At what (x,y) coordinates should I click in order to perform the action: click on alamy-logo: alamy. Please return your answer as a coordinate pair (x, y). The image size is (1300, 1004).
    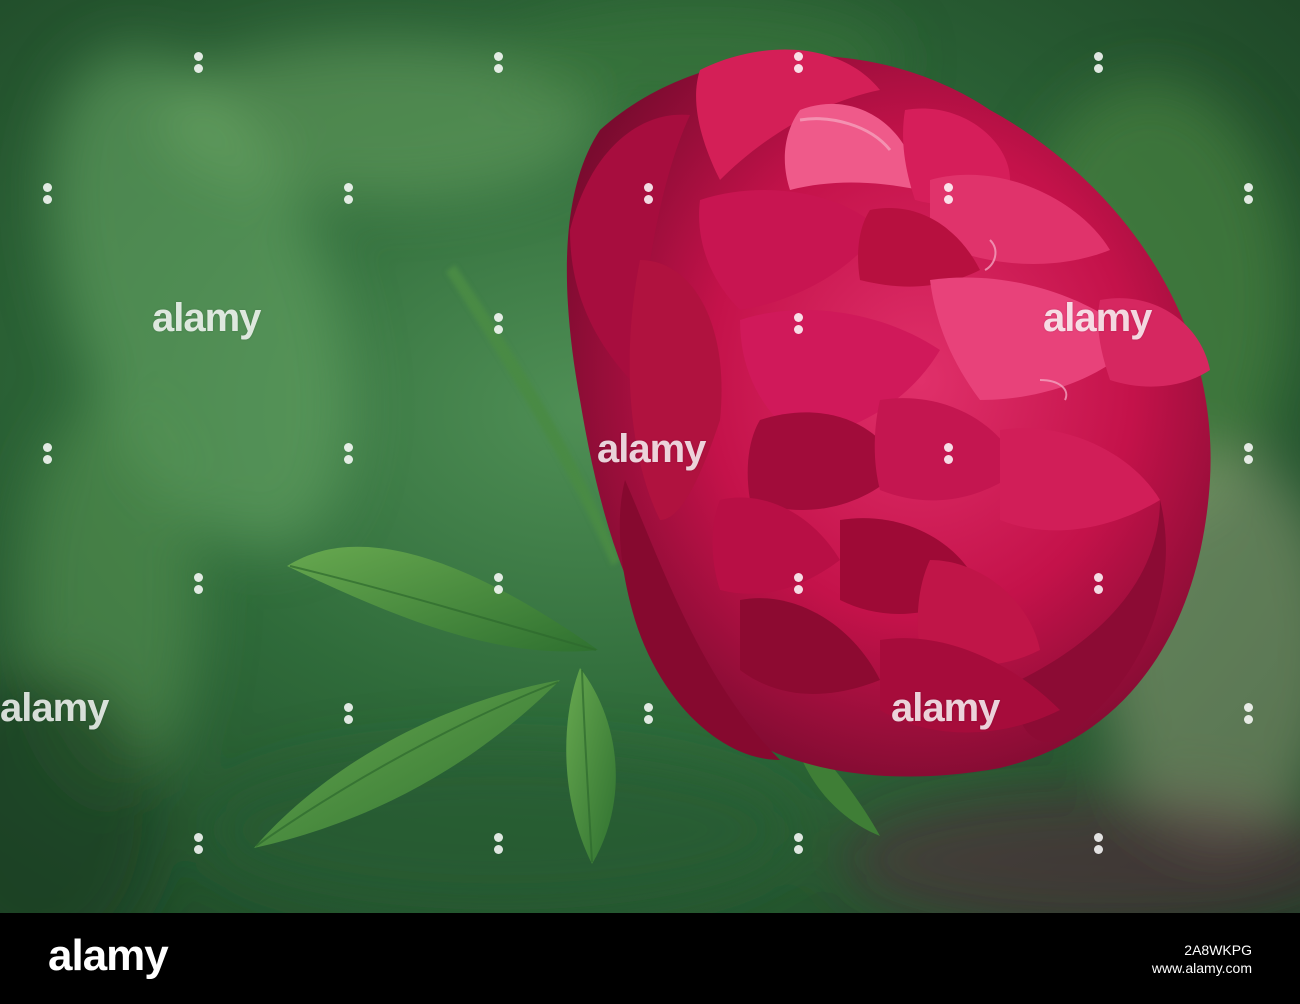
    Looking at the image, I should click on (108, 955).